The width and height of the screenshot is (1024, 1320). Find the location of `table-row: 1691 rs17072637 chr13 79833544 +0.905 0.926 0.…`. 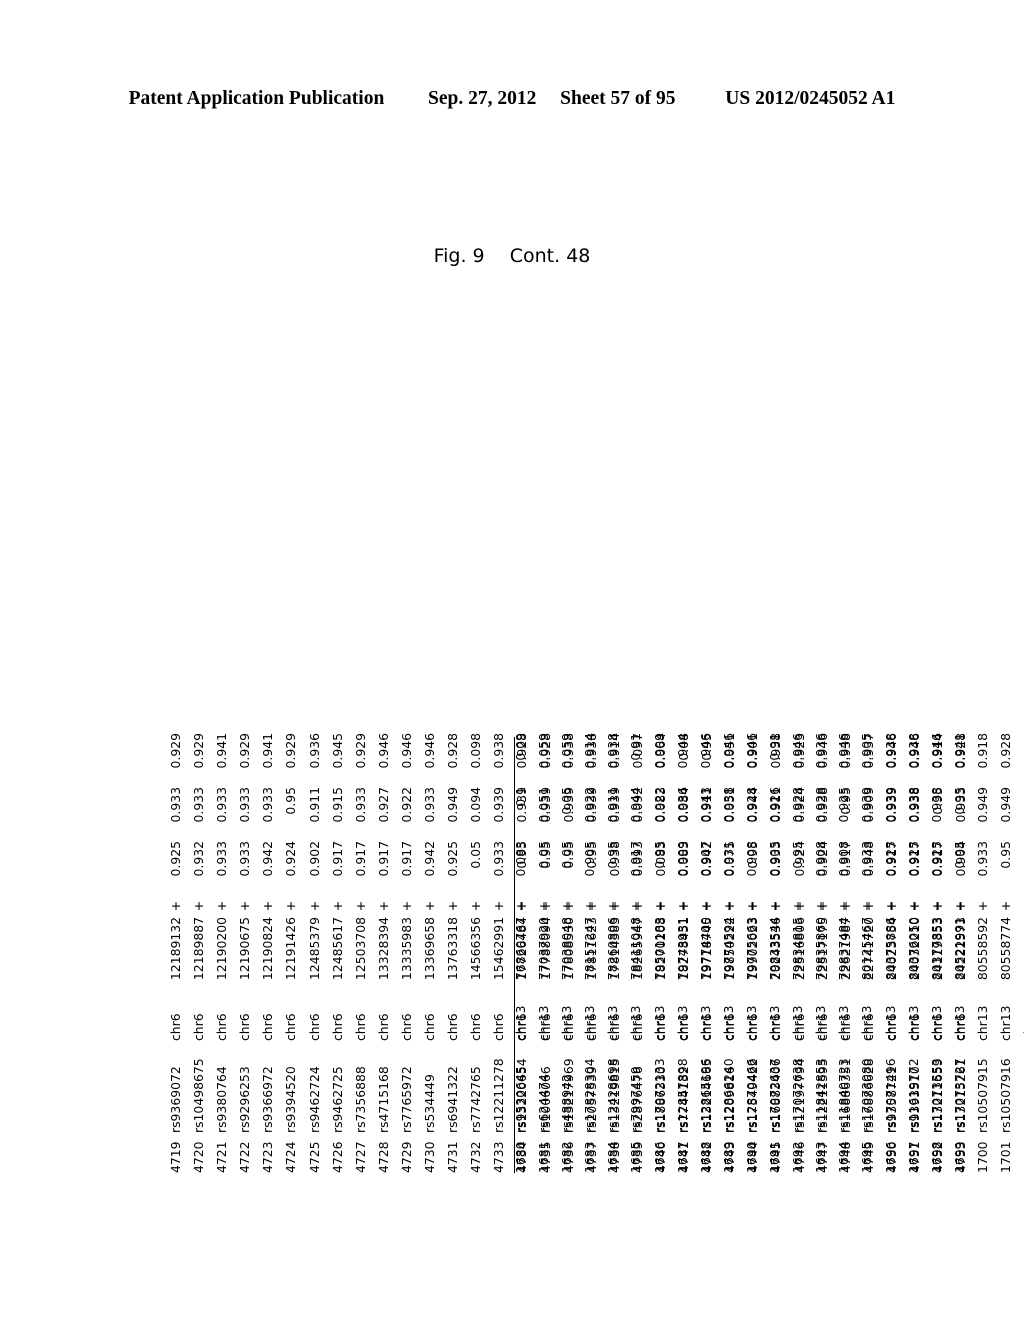

table-row: 1691 rs17072637 chr13 79833544 +0.905 0.926 0.… is located at coordinates (779, 728).